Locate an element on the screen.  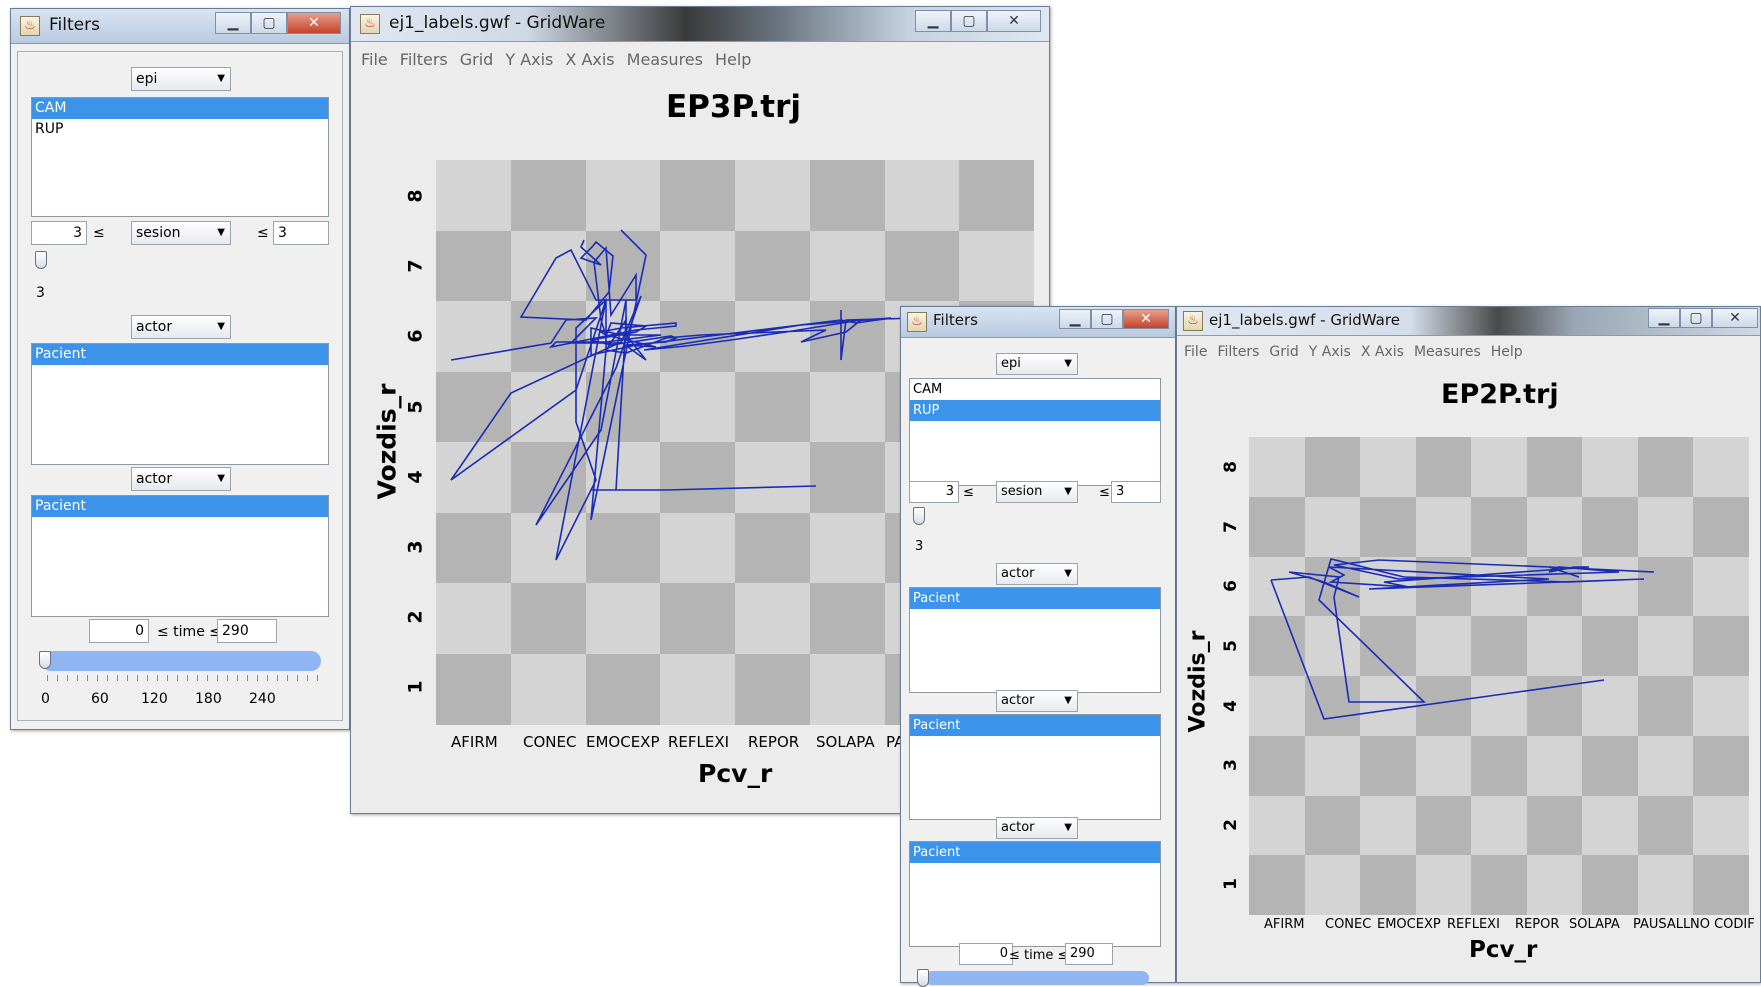
gridware-titlebar-1: ♨ ej1_labels.gwf - GridWare ▁ ▢ ✕ is located at coordinates (700, 24).